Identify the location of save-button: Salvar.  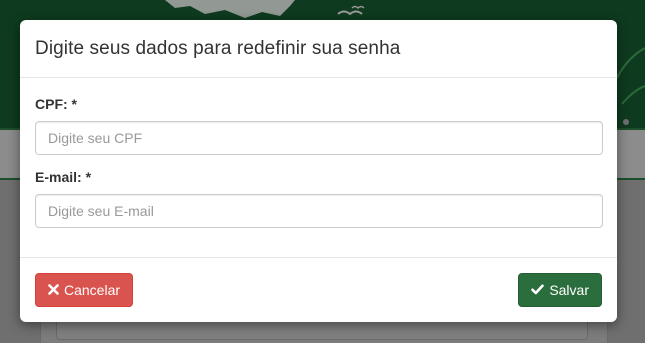
(560, 289).